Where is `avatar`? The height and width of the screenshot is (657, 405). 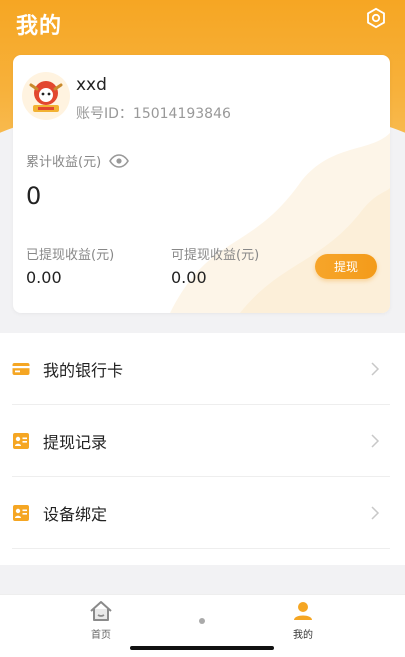 avatar is located at coordinates (46, 96).